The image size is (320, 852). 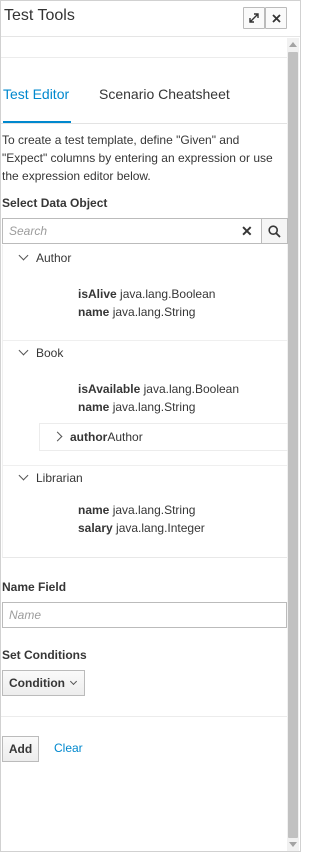 I want to click on search-button, so click(x=274, y=231).